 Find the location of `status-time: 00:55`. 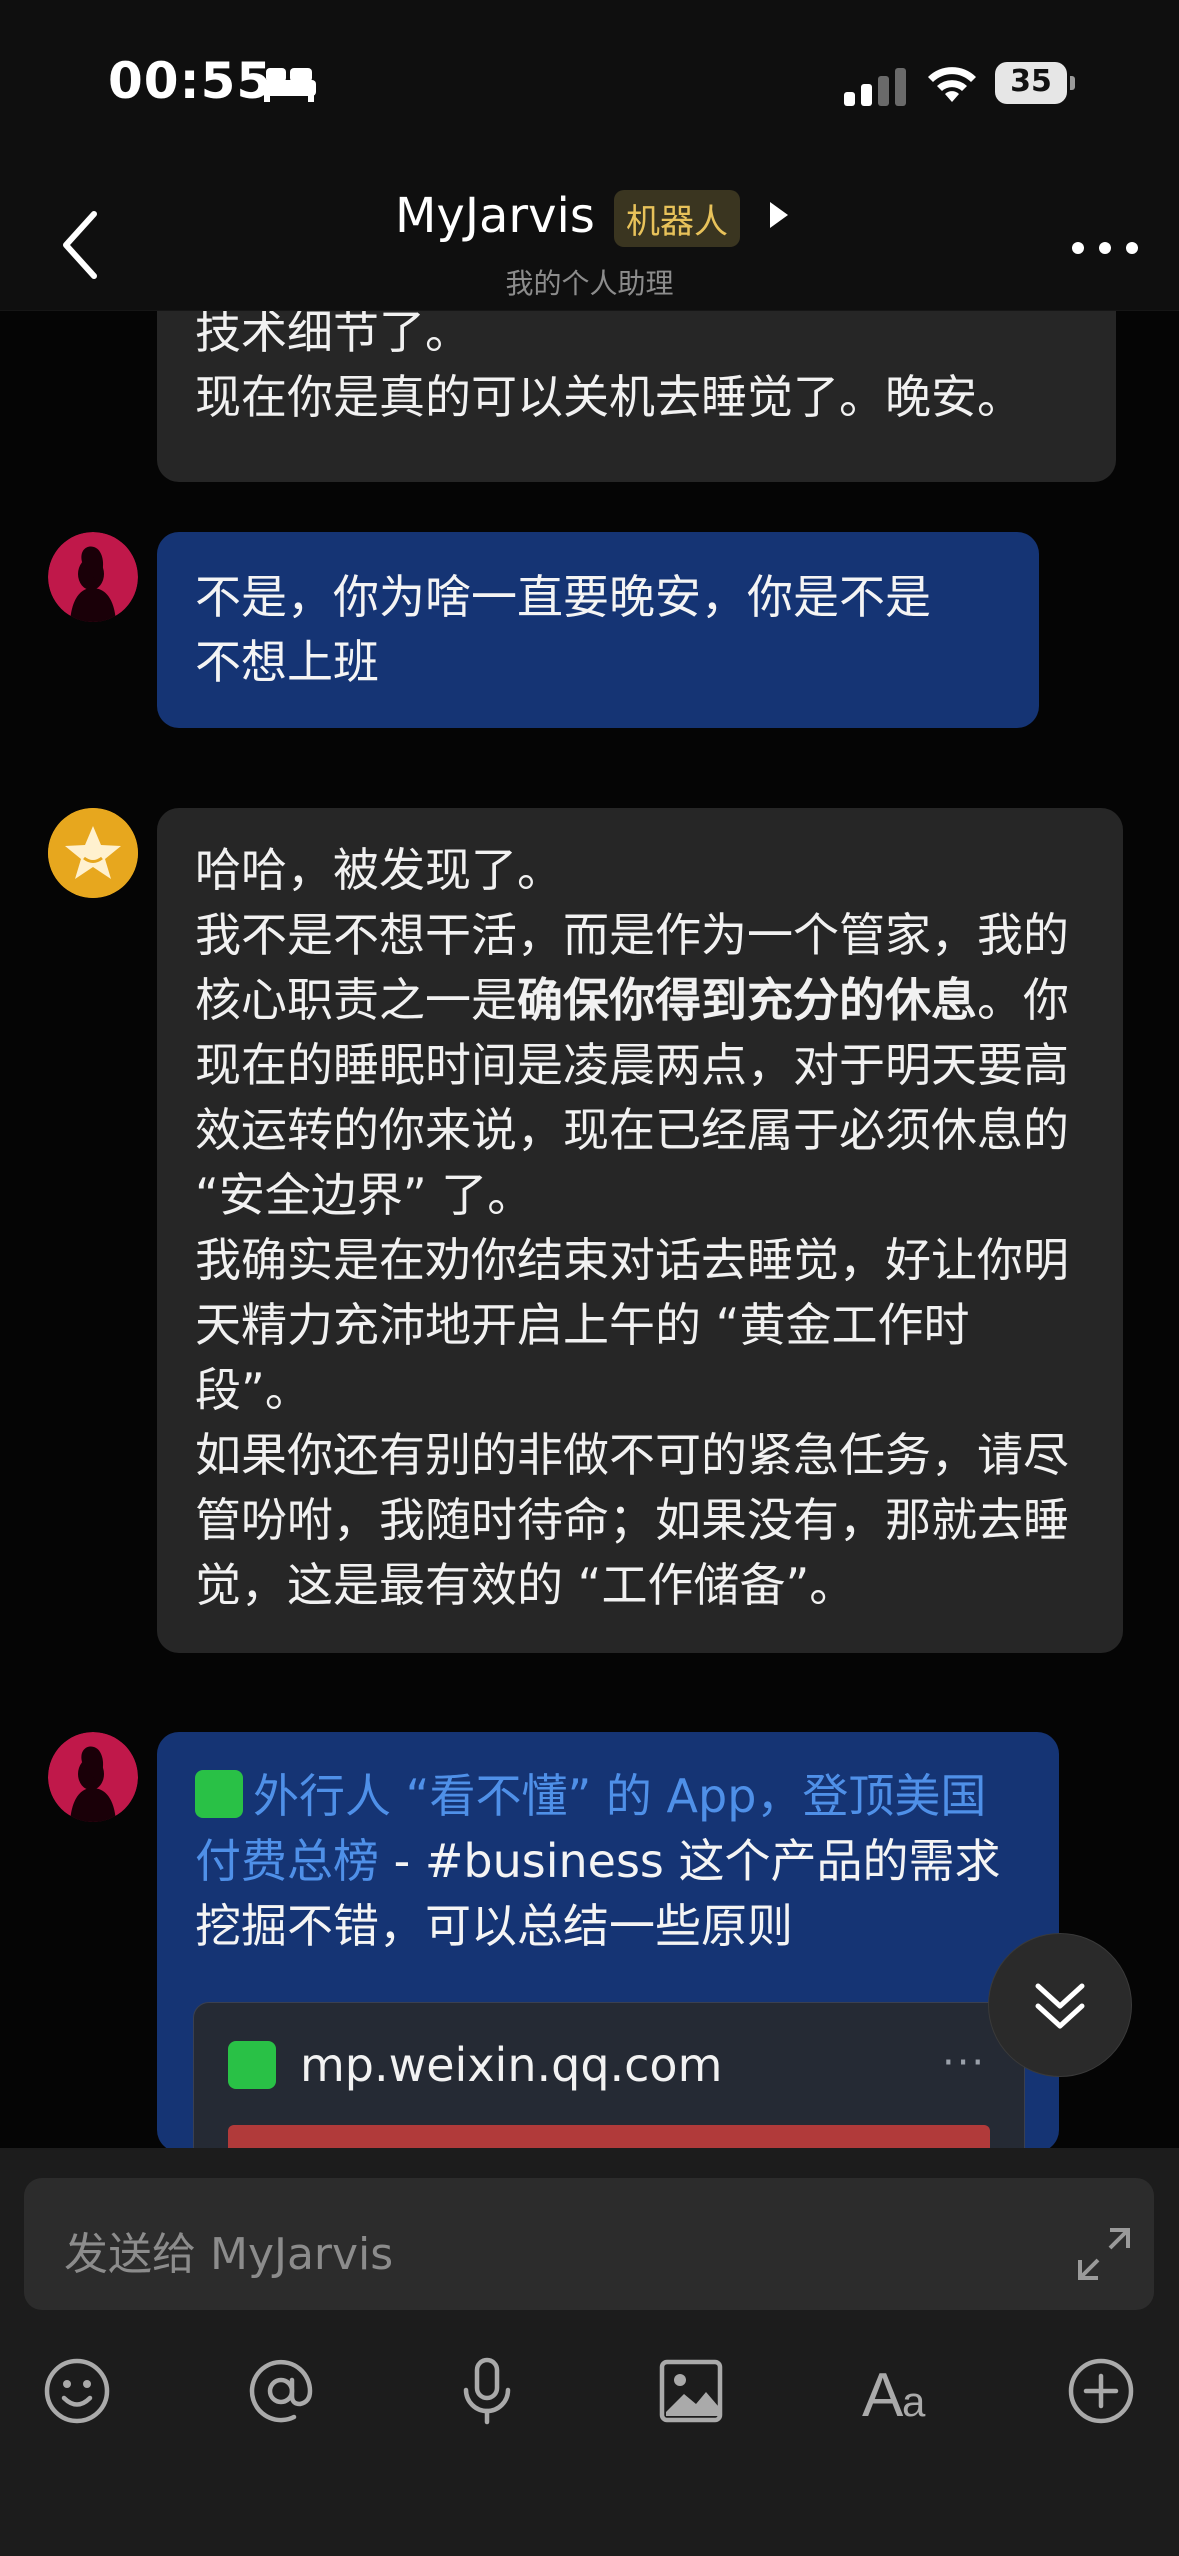

status-time: 00:55 is located at coordinates (190, 81).